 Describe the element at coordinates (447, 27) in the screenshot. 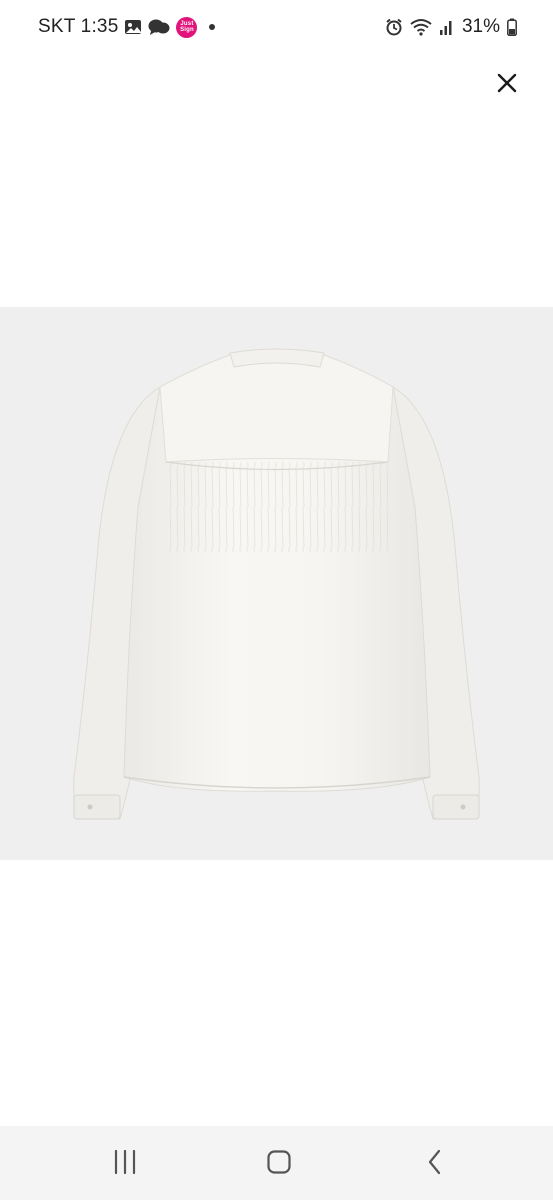

I see `signal-icon` at that location.